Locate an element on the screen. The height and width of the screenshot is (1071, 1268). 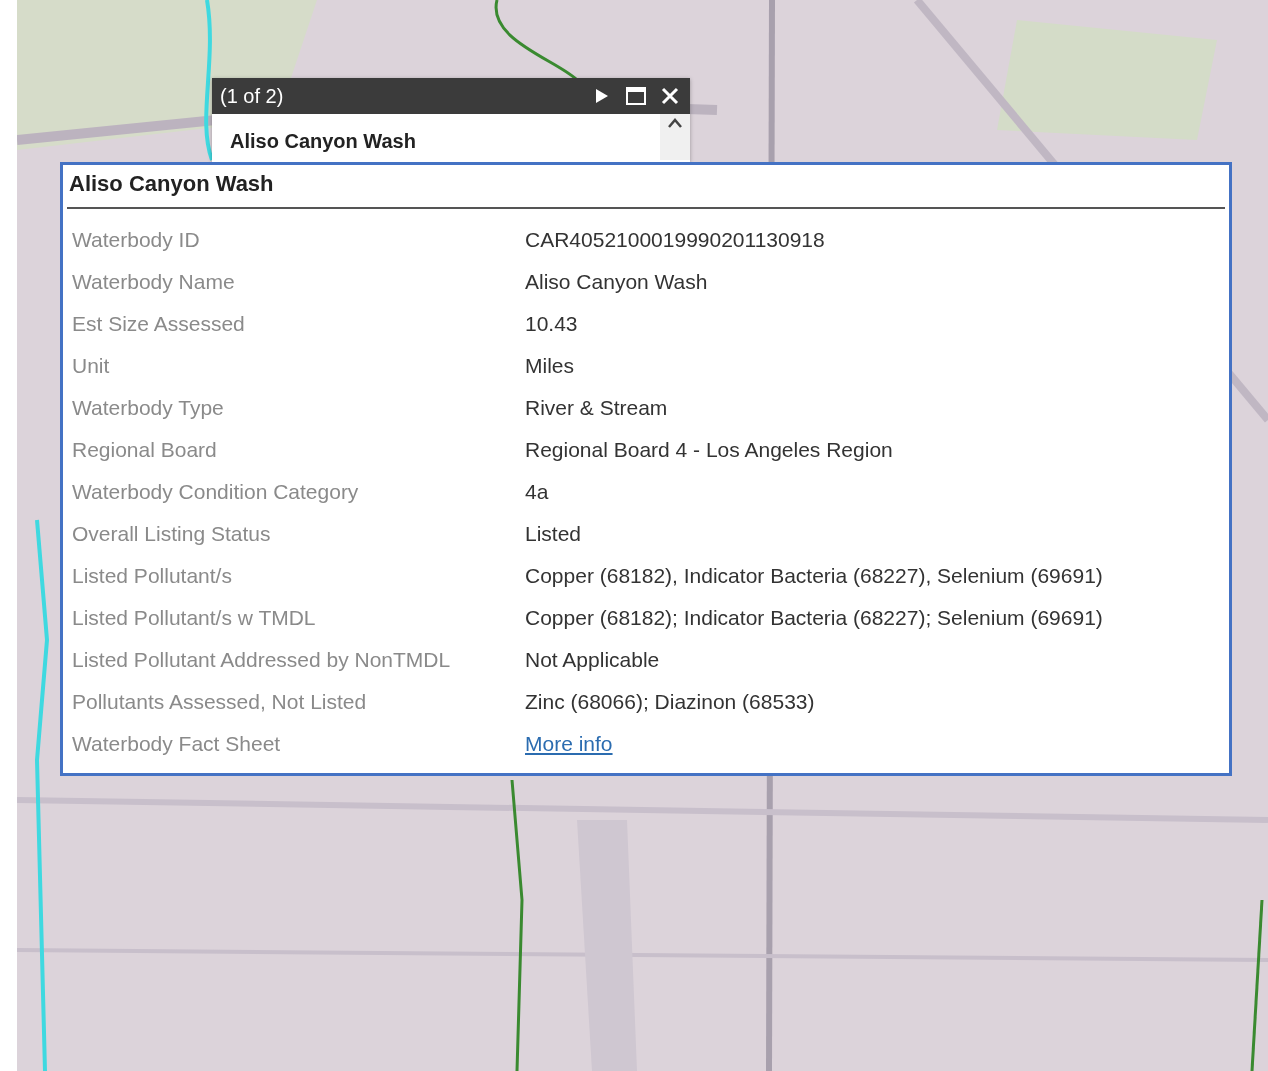
maximize-button is located at coordinates (636, 96).